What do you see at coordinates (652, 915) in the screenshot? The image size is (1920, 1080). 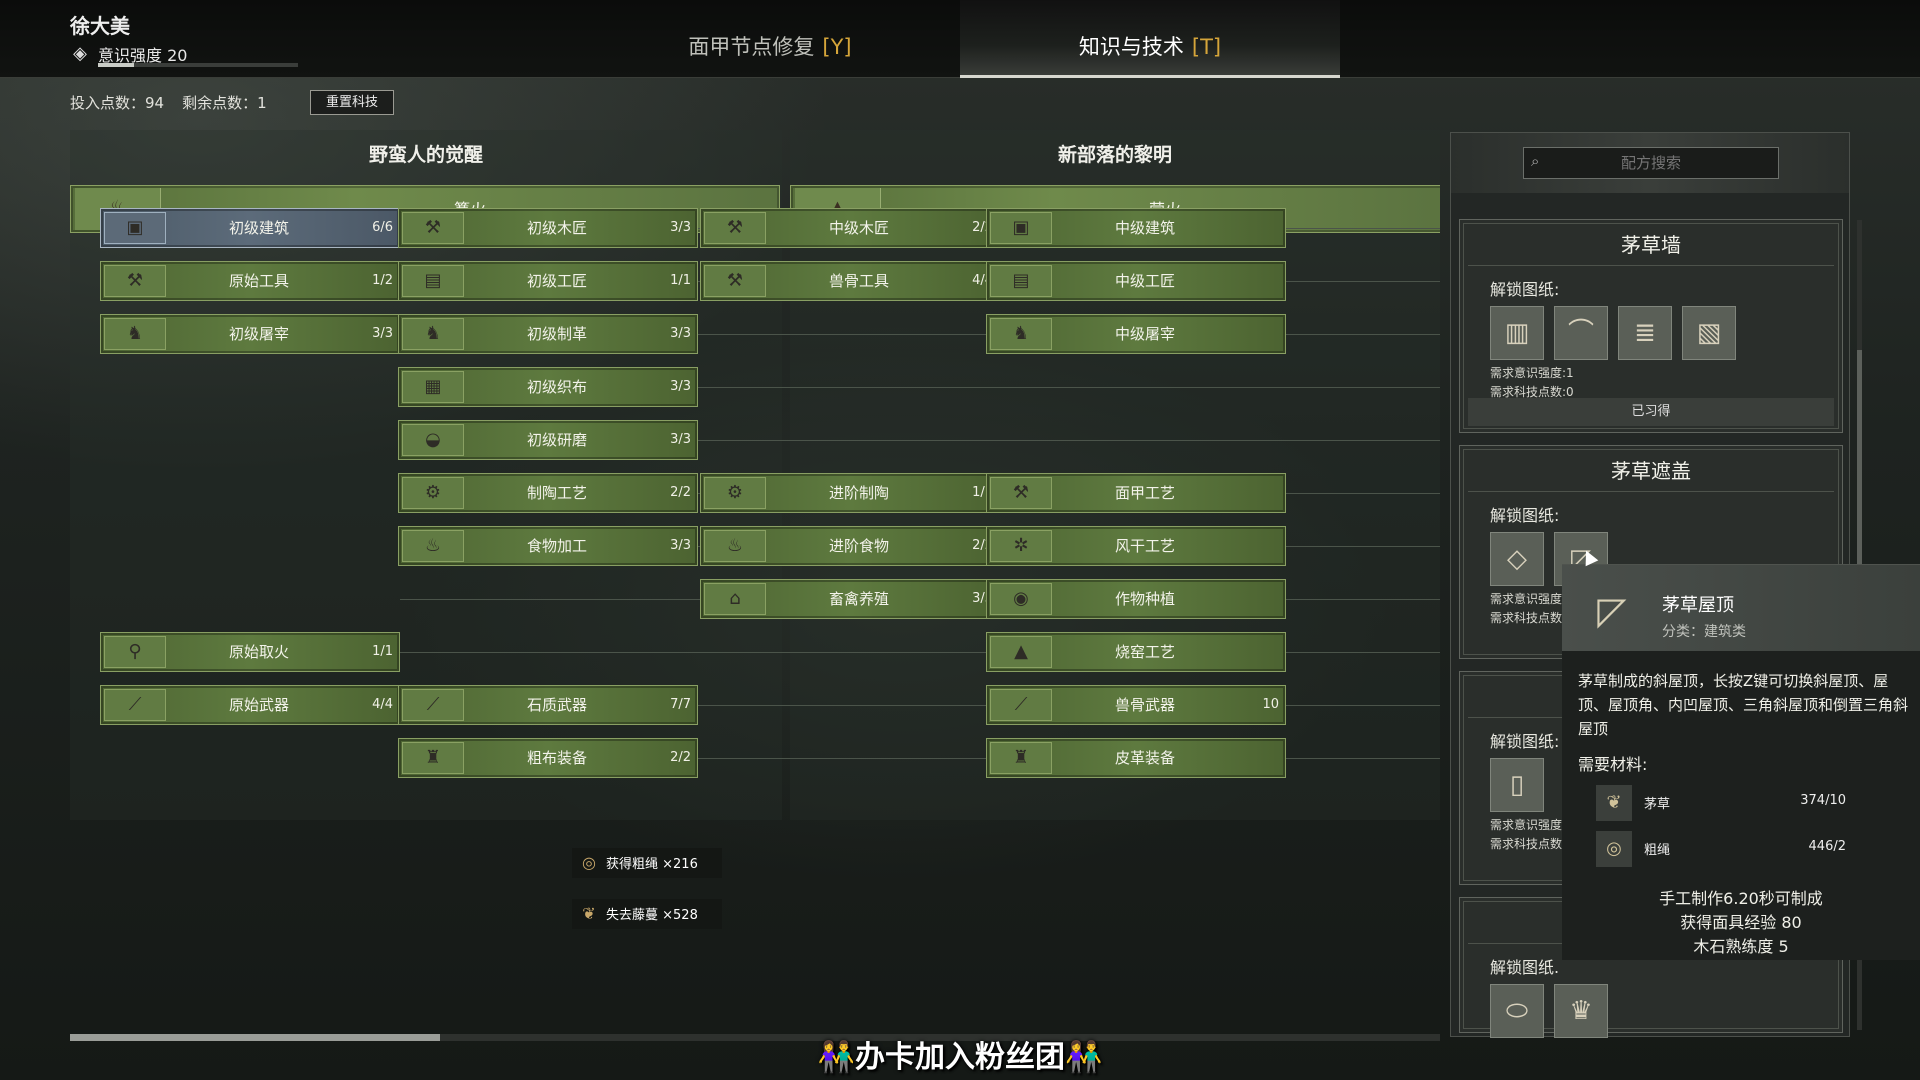 I see `toast-text: 失去藤蔓 ×528` at bounding box center [652, 915].